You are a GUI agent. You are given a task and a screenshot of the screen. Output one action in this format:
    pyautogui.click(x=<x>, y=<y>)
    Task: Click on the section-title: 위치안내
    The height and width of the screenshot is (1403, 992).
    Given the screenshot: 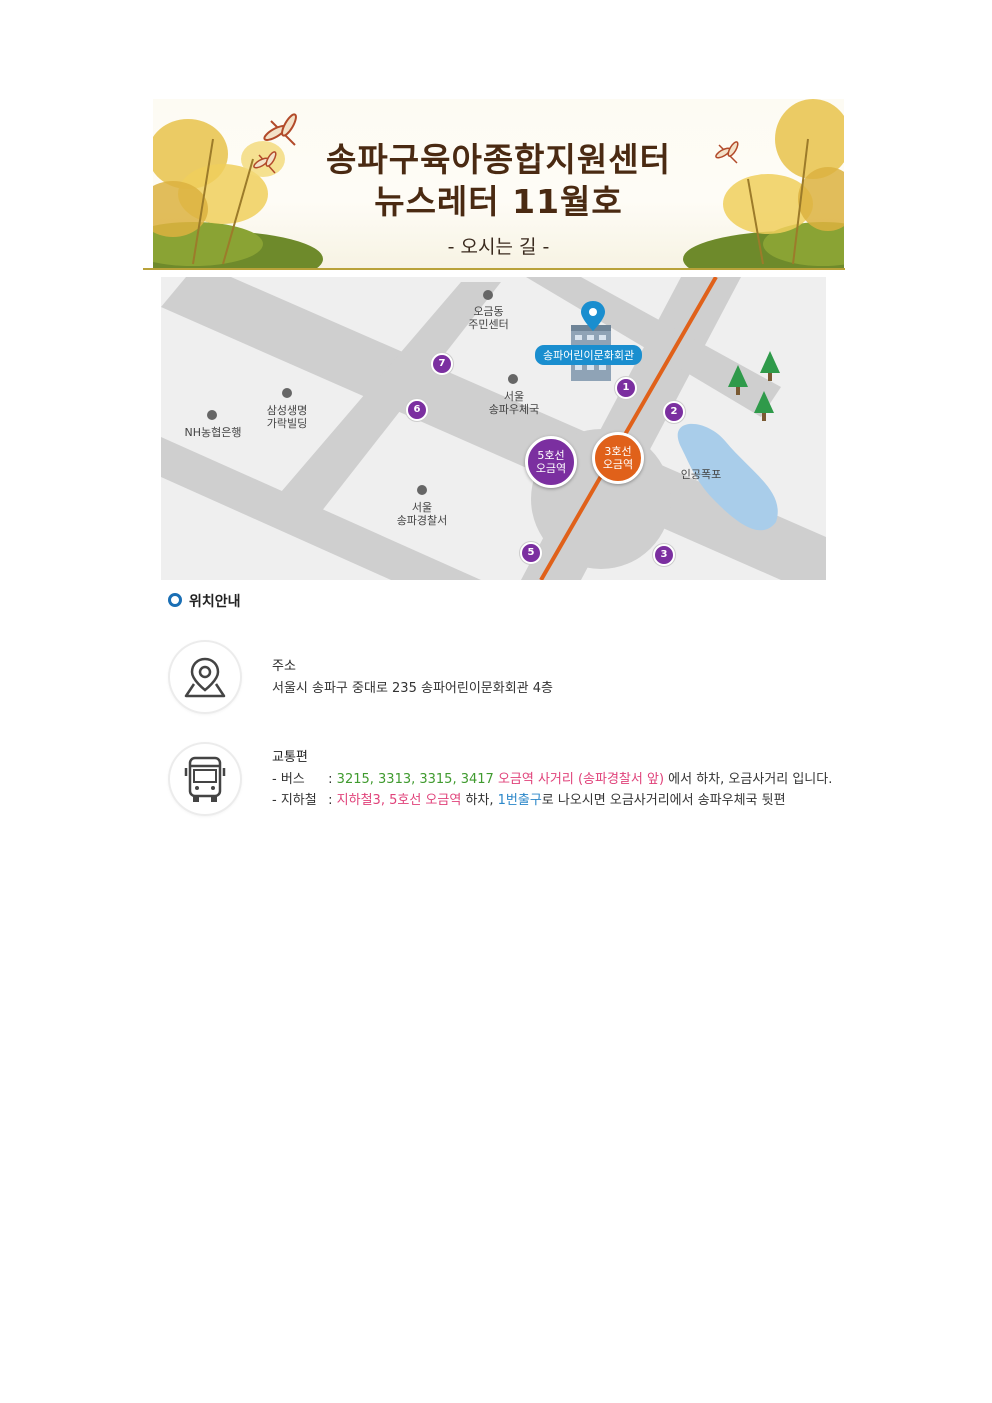 What is the action you would take?
    pyautogui.click(x=215, y=602)
    